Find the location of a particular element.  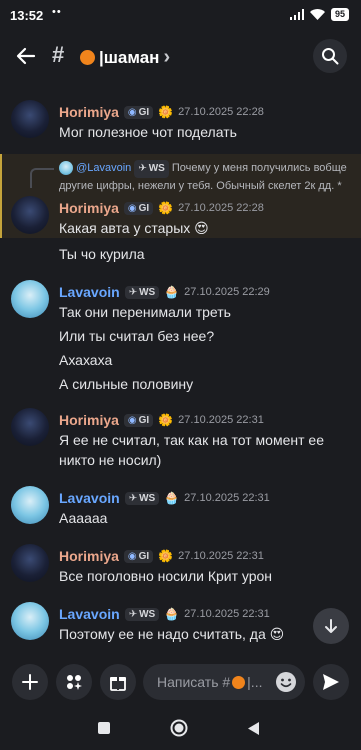

message-text: А сильные половину is located at coordinates (126, 384).